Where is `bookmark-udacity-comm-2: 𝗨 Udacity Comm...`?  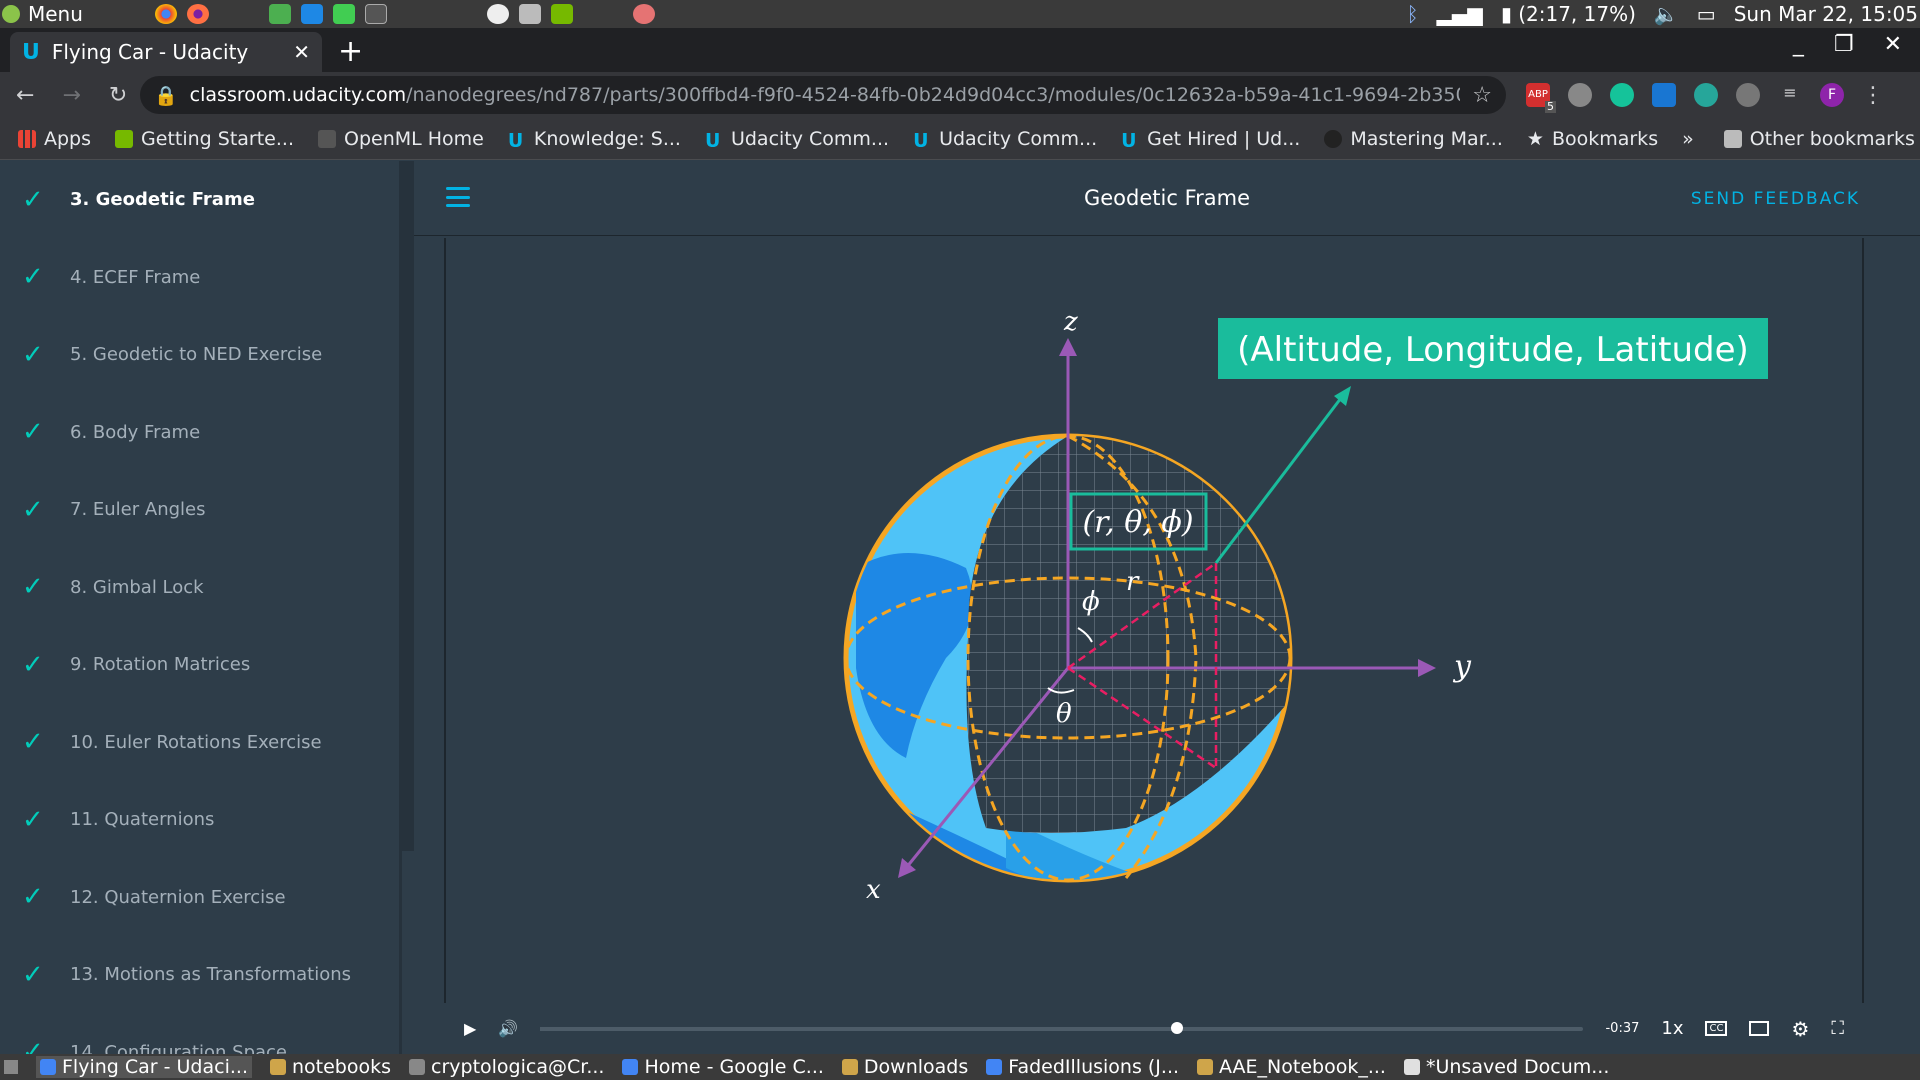 bookmark-udacity-comm-2: 𝗨 Udacity Comm... is located at coordinates (1005, 140).